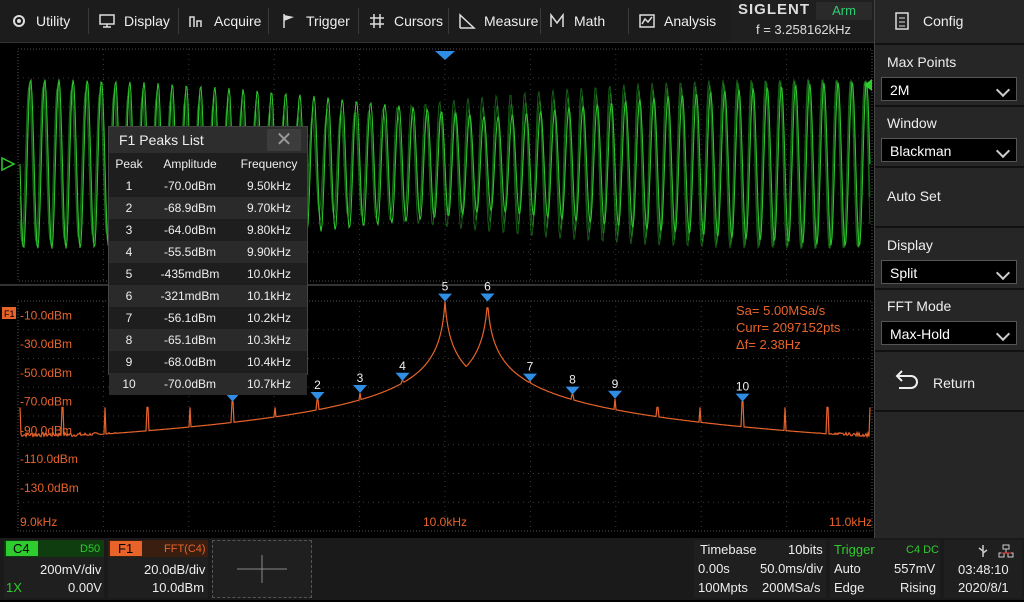  What do you see at coordinates (906, 379) in the screenshot?
I see `return-icon` at bounding box center [906, 379].